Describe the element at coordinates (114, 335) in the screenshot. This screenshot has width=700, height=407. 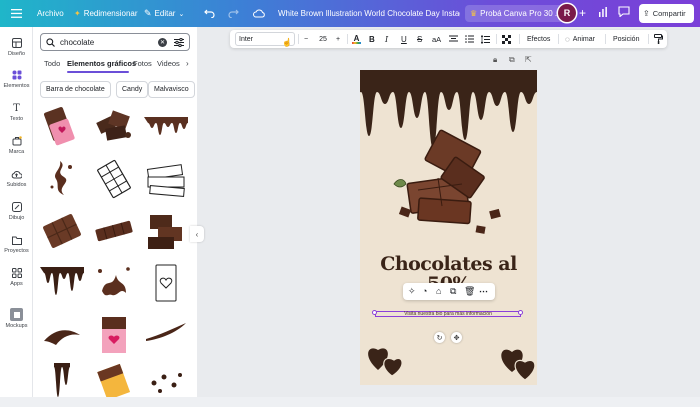
I see `graphic-chocolate-bar-pink-heart` at that location.